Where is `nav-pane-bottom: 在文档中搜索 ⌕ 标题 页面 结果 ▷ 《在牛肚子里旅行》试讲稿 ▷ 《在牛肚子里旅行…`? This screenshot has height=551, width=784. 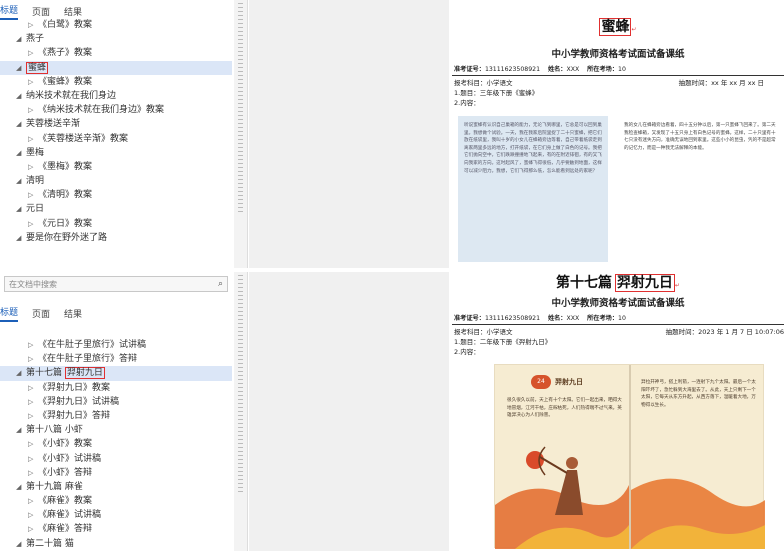 nav-pane-bottom: 在文档中搜索 ⌕ 标题 页面 结果 ▷ 《在牛肚子里旅行》试讲稿 ▷ 《在牛肚子里旅行… is located at coordinates (116, 411).